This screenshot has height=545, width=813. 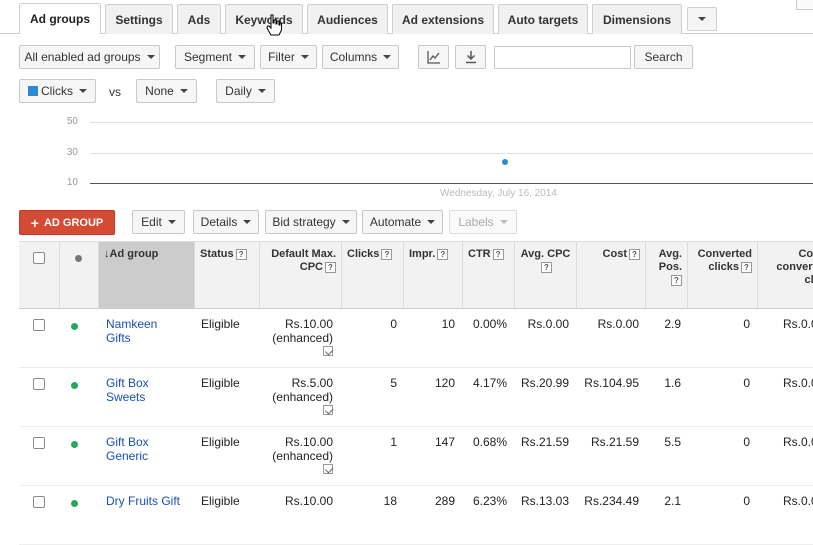 I want to click on metric2-dropdown: None, so click(x=166, y=91).